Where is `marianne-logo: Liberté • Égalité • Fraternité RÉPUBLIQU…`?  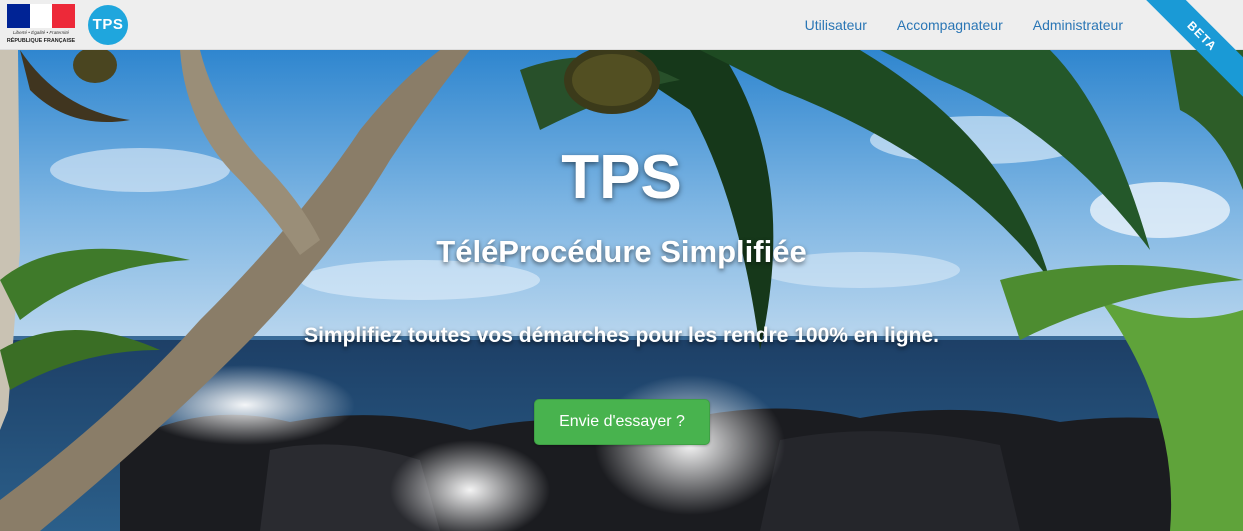 marianne-logo: Liberté • Égalité • Fraternité RÉPUBLIQU… is located at coordinates (41, 25).